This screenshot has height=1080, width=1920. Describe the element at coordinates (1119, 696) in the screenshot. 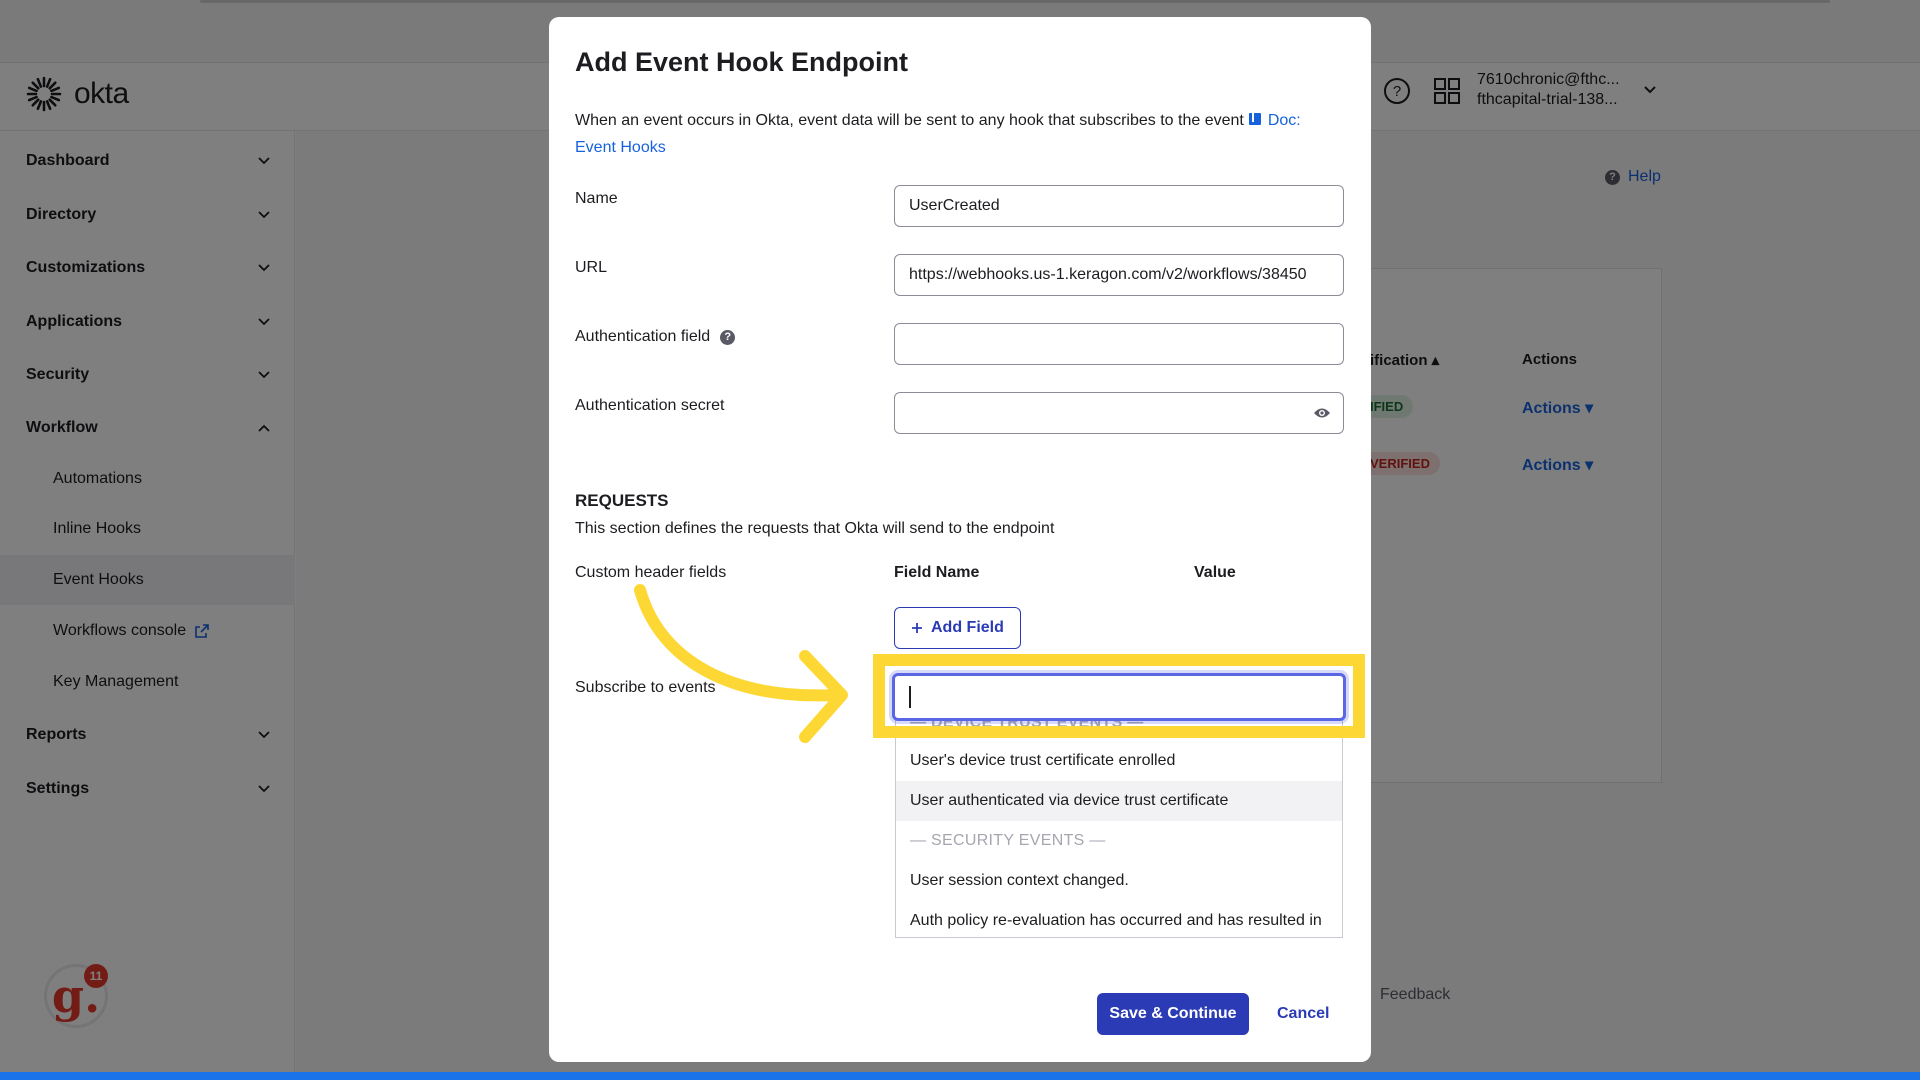

I see `tutorial-highlight-box` at that location.